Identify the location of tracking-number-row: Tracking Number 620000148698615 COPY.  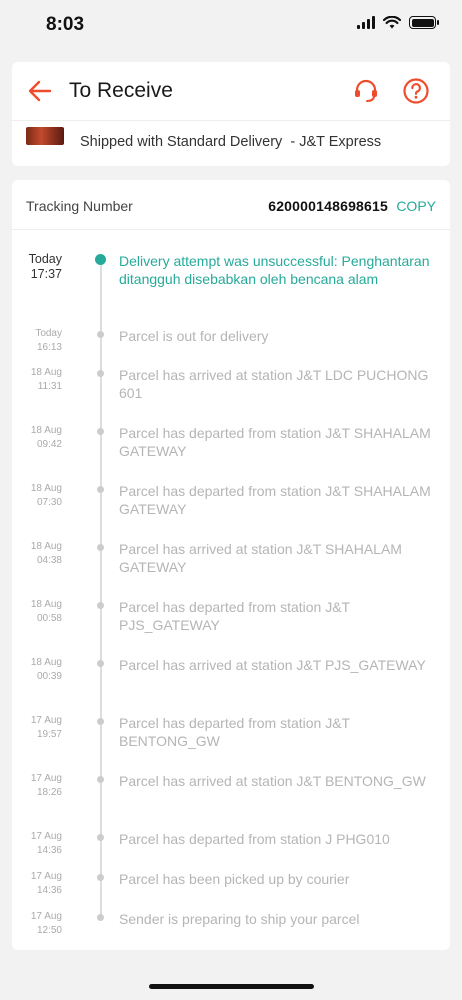
(231, 205).